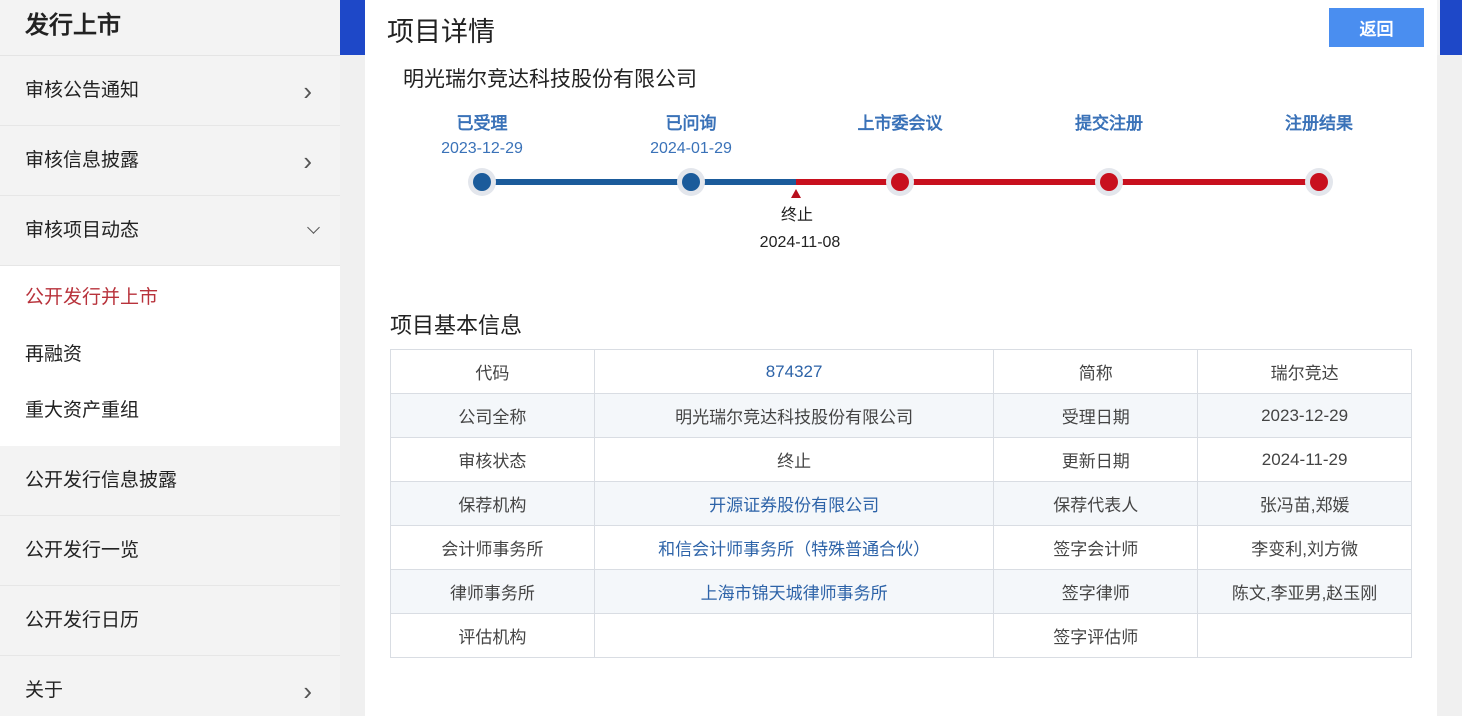 The image size is (1462, 716). I want to click on timeline-stage-date: 2023-12-29, so click(482, 148).